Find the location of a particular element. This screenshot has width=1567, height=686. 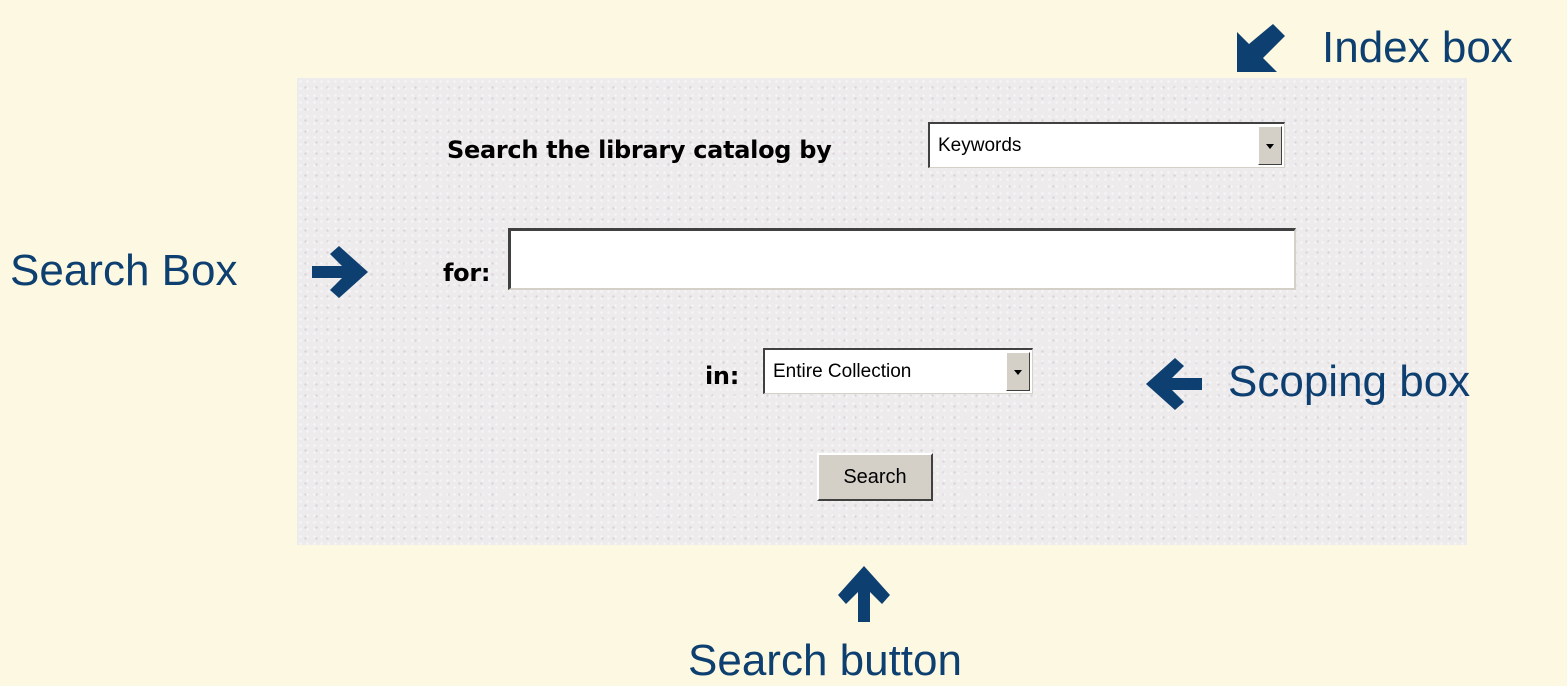

arrow-right-icon is located at coordinates (340, 272).